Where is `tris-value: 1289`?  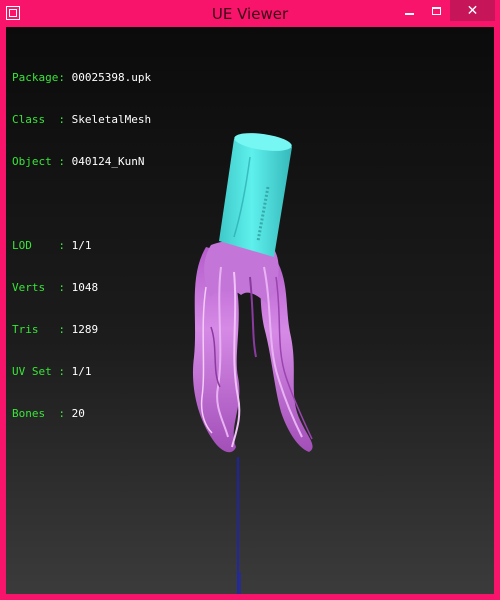 tris-value: 1289 is located at coordinates (85, 329).